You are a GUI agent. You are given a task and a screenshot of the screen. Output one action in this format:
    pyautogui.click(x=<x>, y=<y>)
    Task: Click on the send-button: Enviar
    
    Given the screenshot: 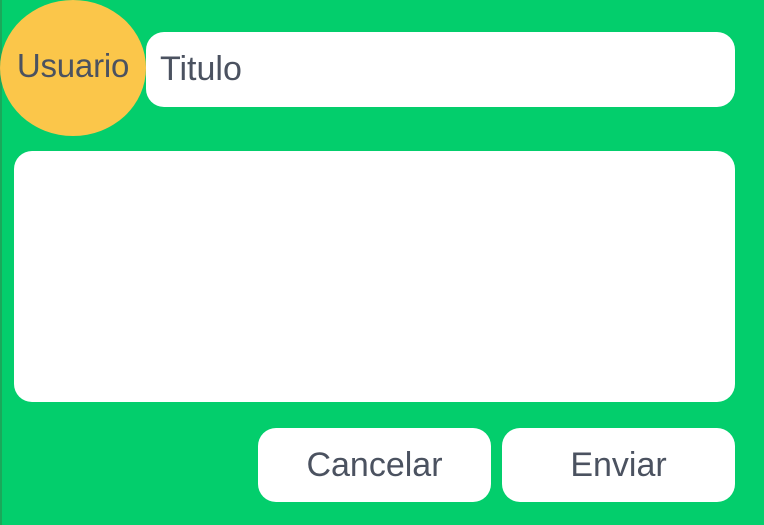 What is the action you would take?
    pyautogui.click(x=618, y=465)
    